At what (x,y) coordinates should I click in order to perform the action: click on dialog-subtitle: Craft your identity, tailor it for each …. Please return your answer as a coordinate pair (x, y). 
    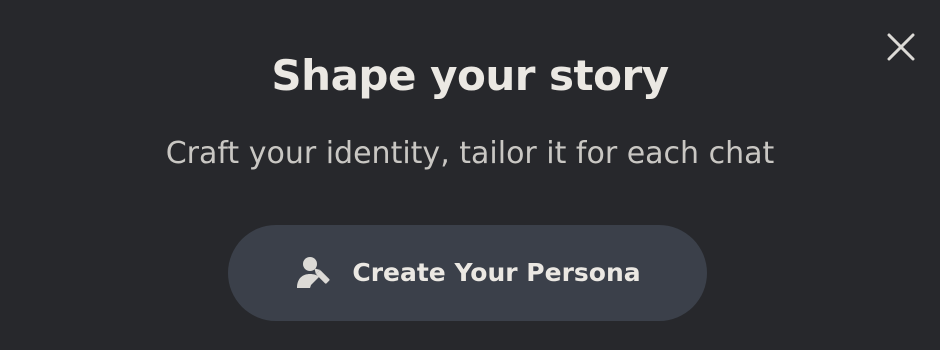
    Looking at the image, I should click on (470, 153).